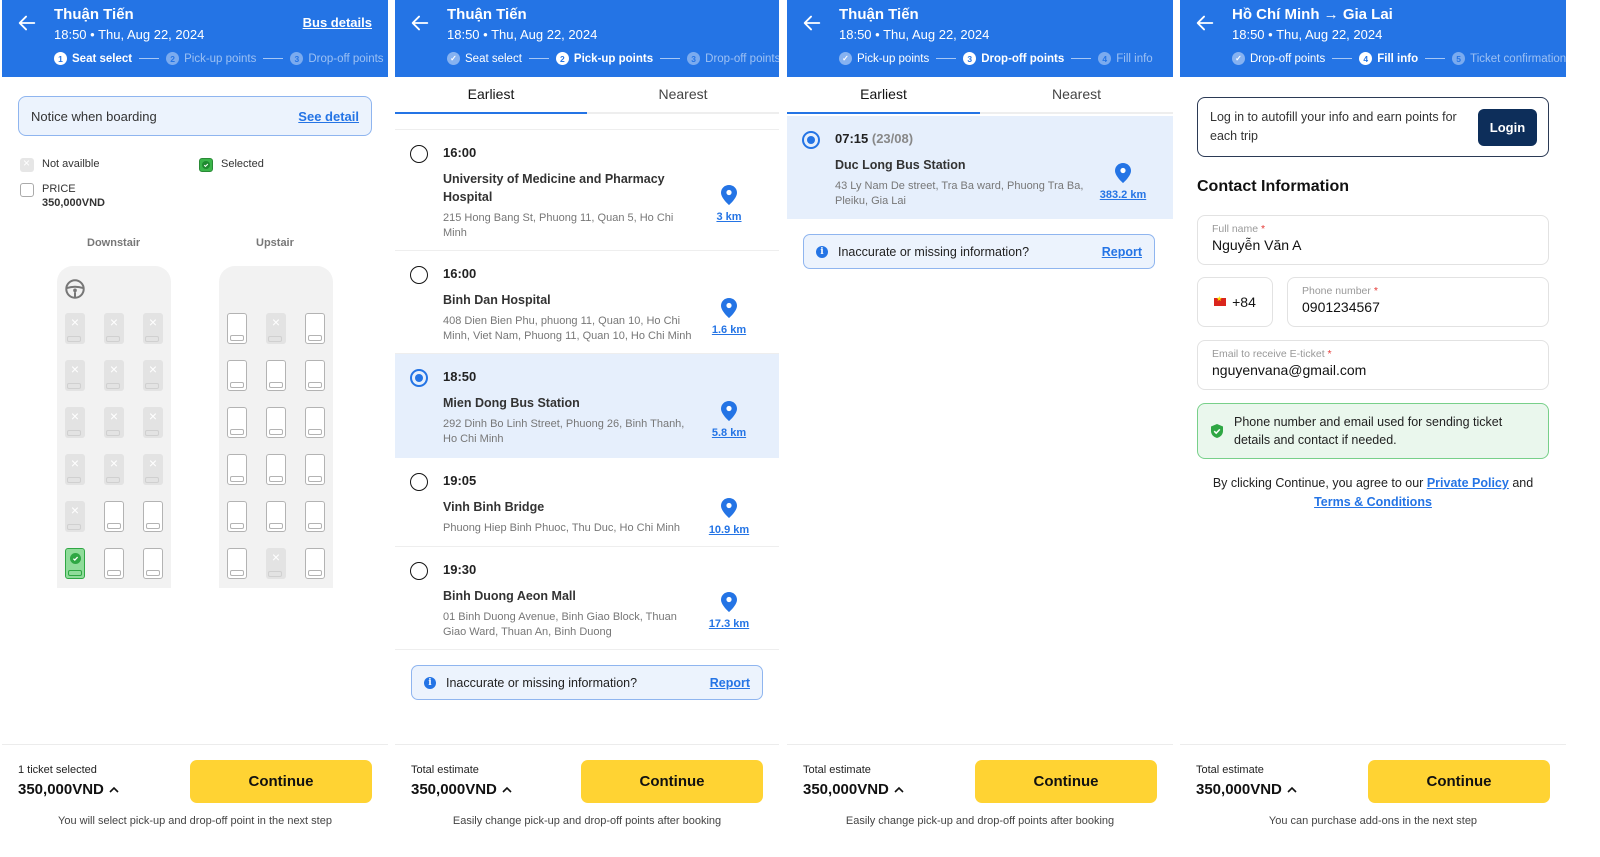  What do you see at coordinates (1123, 195) in the screenshot?
I see `distance-link: 383.2 km` at bounding box center [1123, 195].